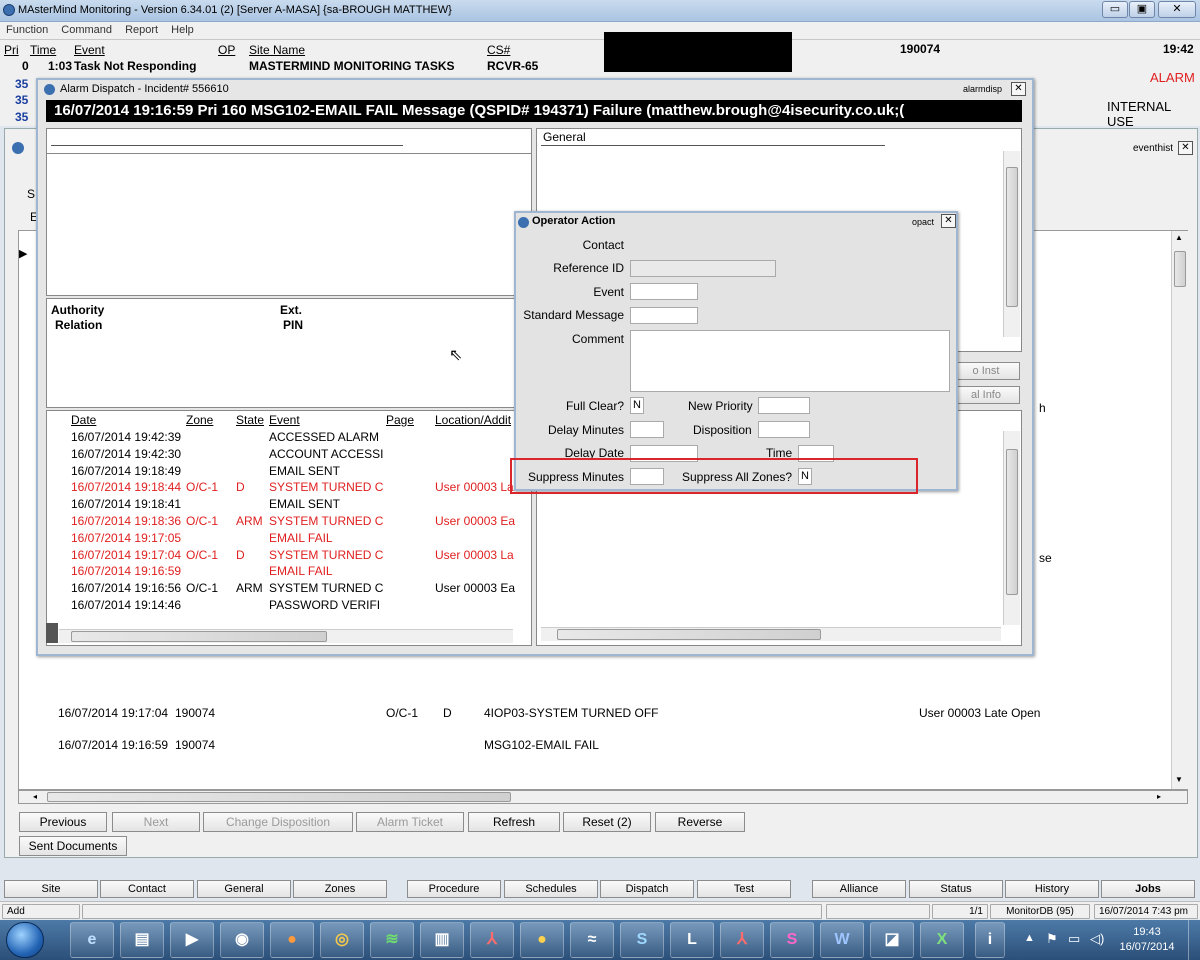  I want to click on notes-icon: ◪, so click(892, 940).